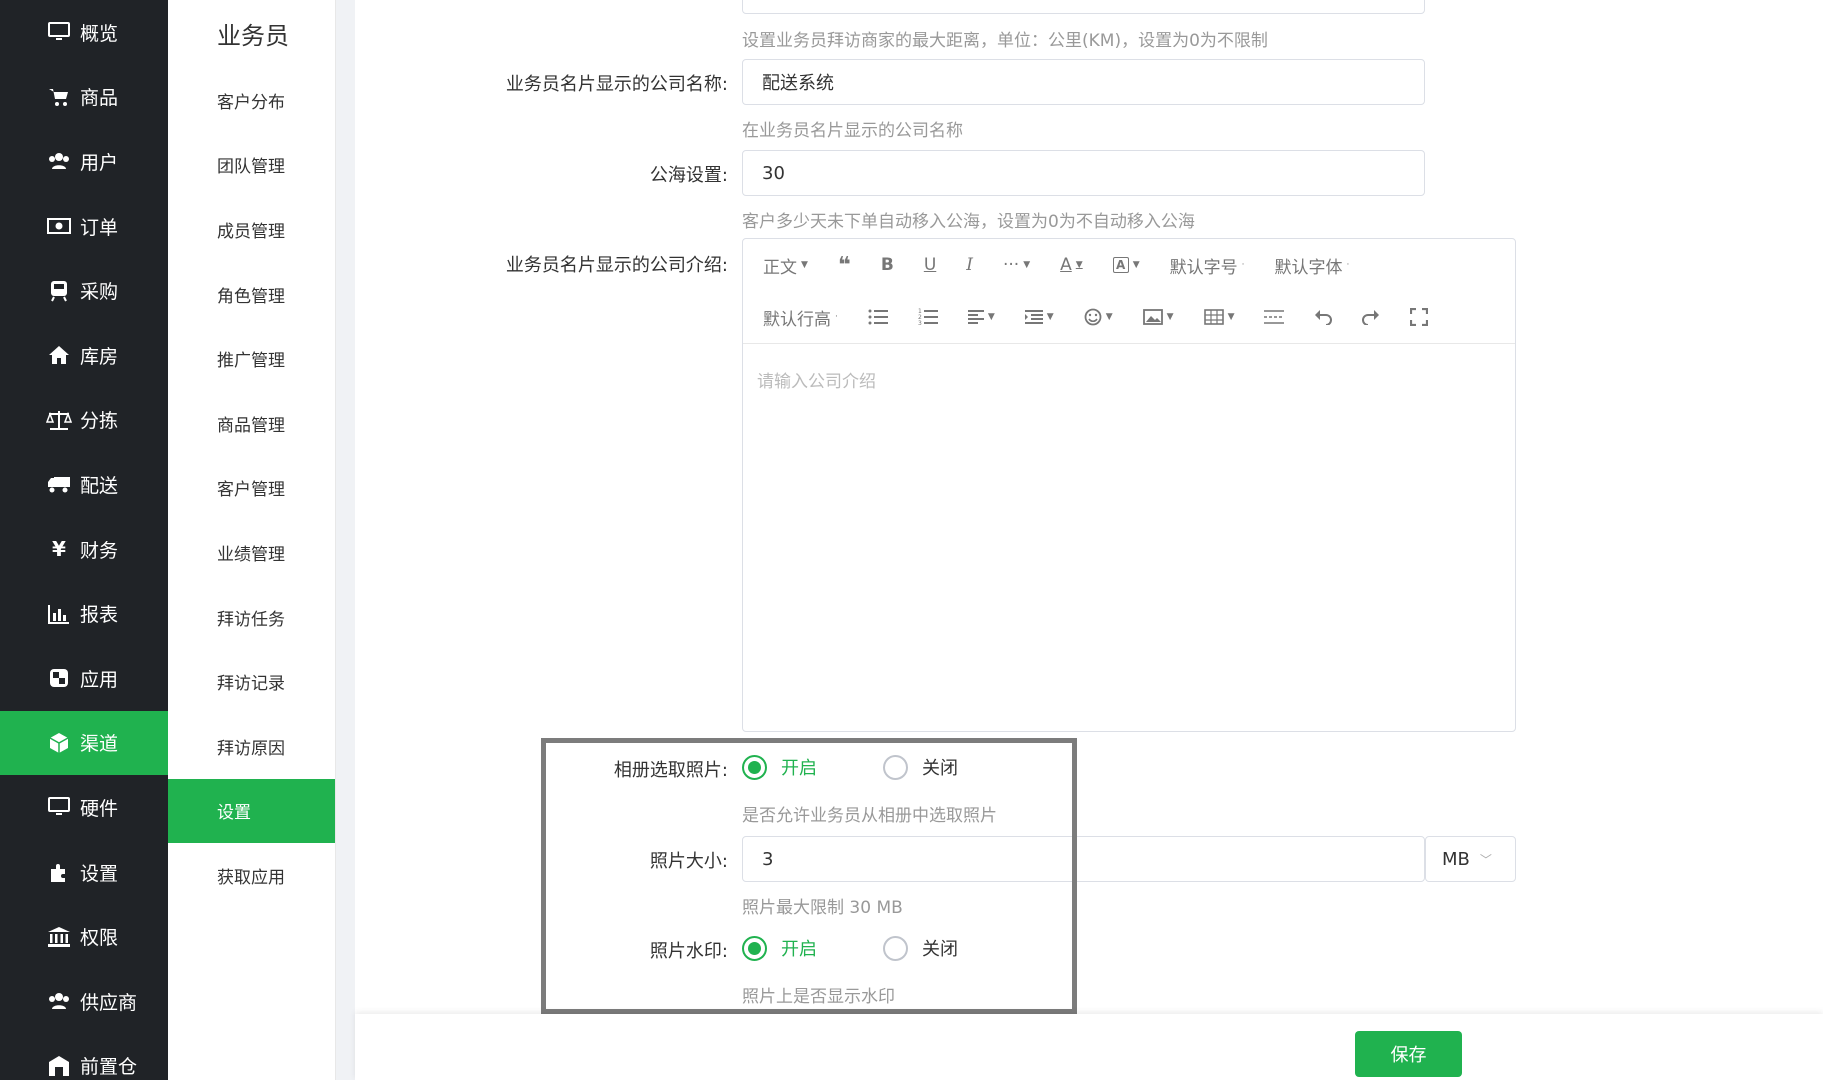  What do you see at coordinates (1419, 317) in the screenshot?
I see `fullscreen-icon` at bounding box center [1419, 317].